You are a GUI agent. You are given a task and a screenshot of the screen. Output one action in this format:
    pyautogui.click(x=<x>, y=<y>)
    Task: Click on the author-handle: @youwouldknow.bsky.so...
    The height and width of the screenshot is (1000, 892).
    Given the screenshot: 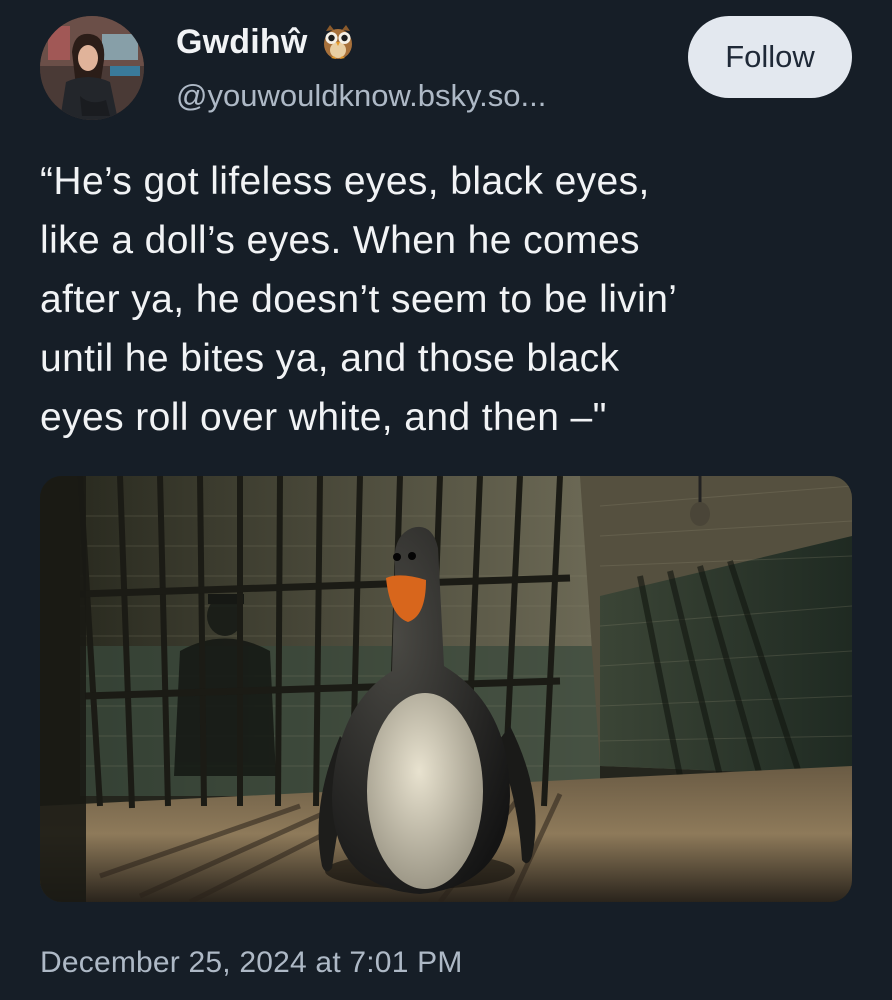 What is the action you would take?
    pyautogui.click(x=361, y=96)
    